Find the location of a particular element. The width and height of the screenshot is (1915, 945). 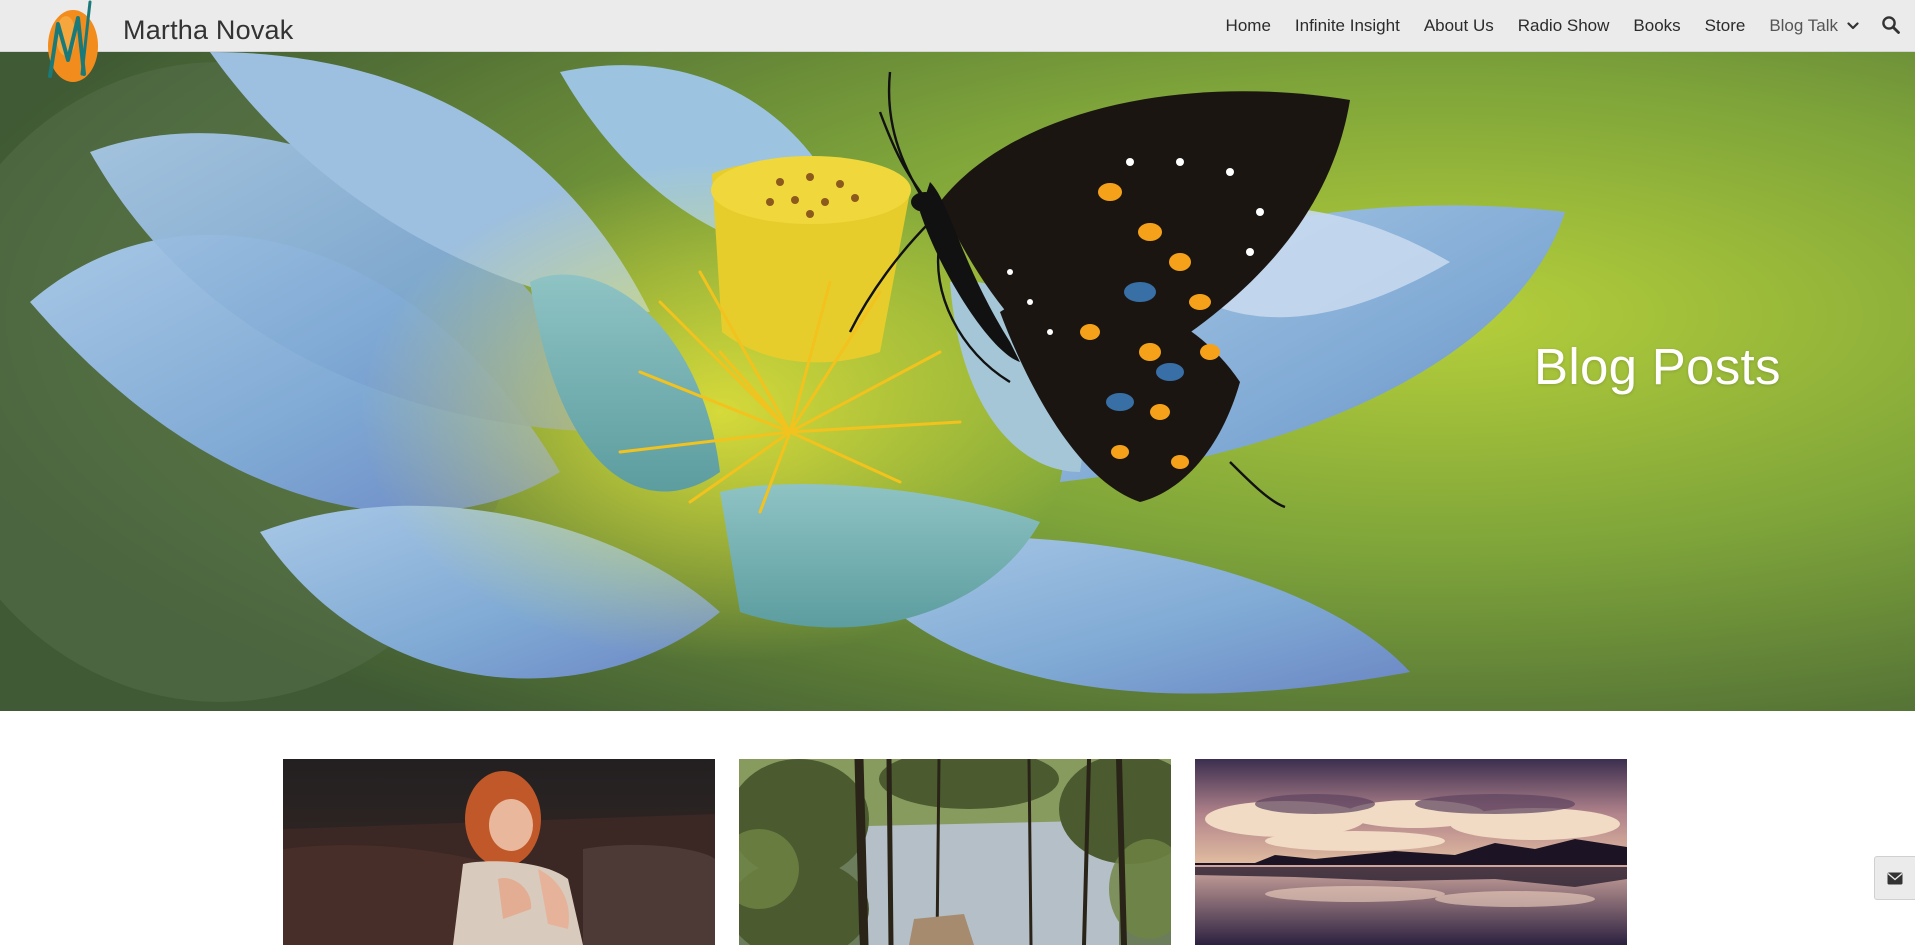

nav-about-us: About Us is located at coordinates (1459, 26).